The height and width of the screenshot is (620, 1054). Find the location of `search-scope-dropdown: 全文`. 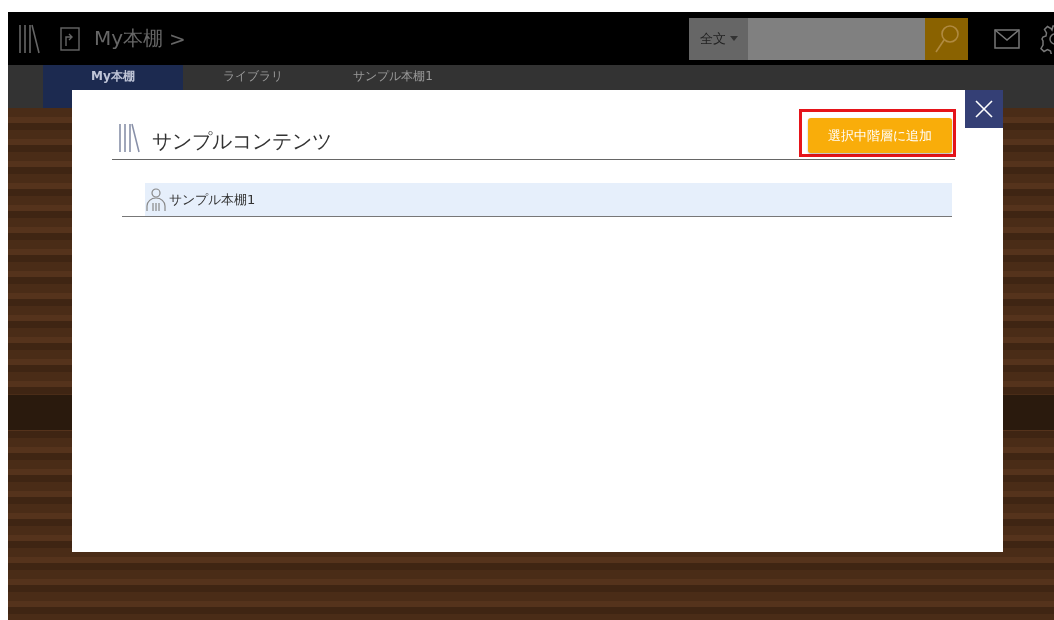

search-scope-dropdown: 全文 is located at coordinates (718, 38).